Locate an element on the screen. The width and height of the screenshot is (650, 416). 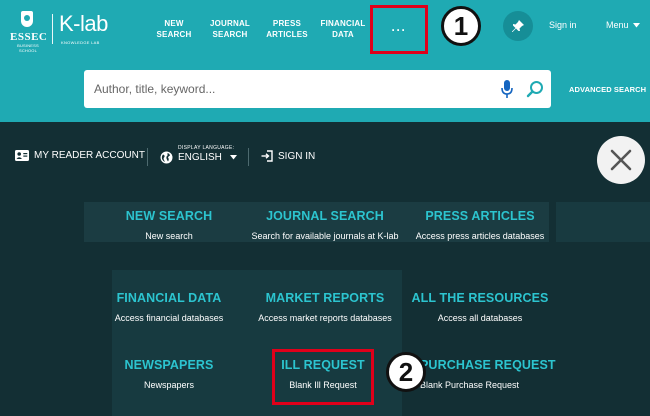
menu-item-title: JOURNAL SEARCH is located at coordinates (325, 216).